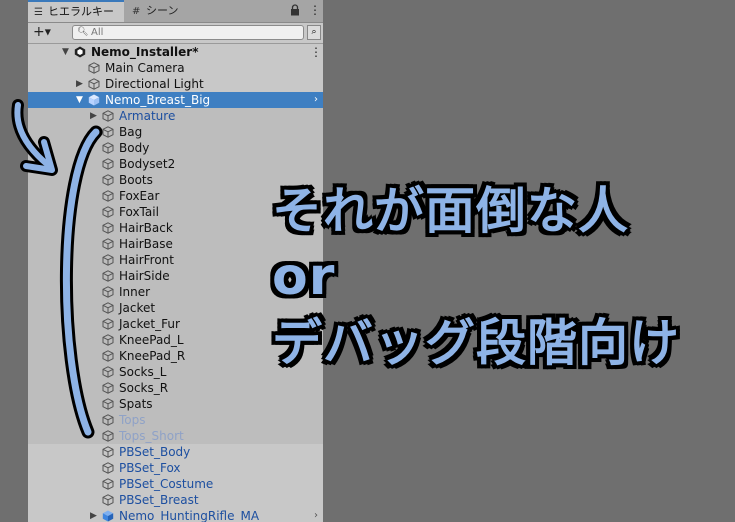 The image size is (735, 522). What do you see at coordinates (149, 324) in the screenshot?
I see `hierarchy-row-label: Jacket_Fur` at bounding box center [149, 324].